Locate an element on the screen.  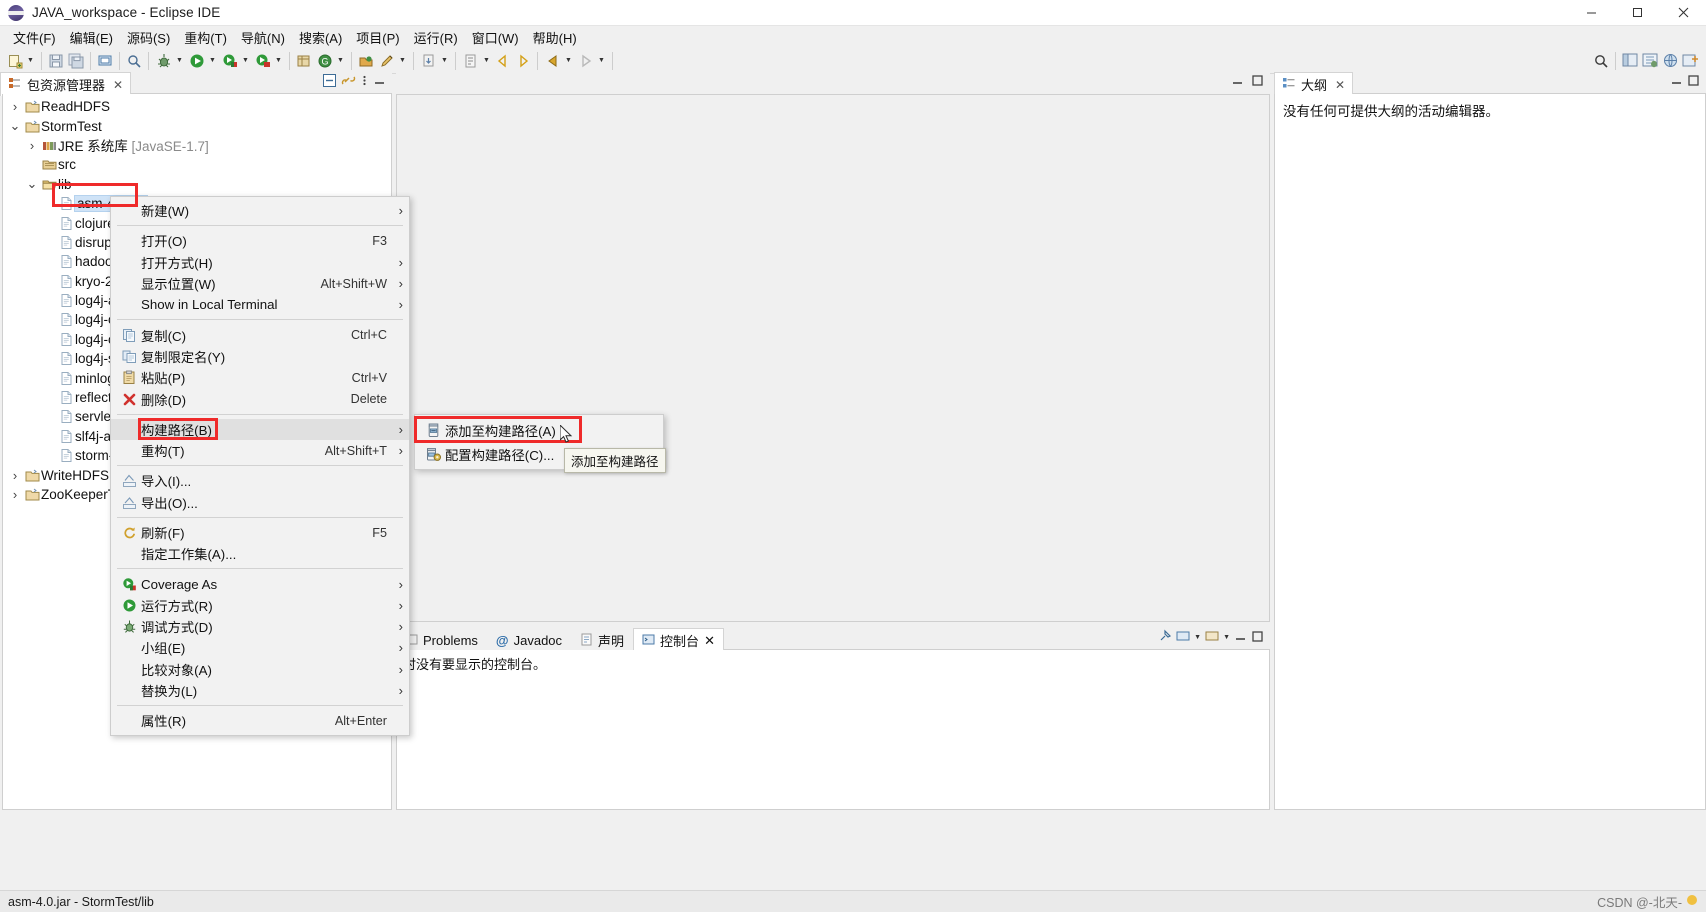
next-annotation-icon is located at coordinates (471, 61).